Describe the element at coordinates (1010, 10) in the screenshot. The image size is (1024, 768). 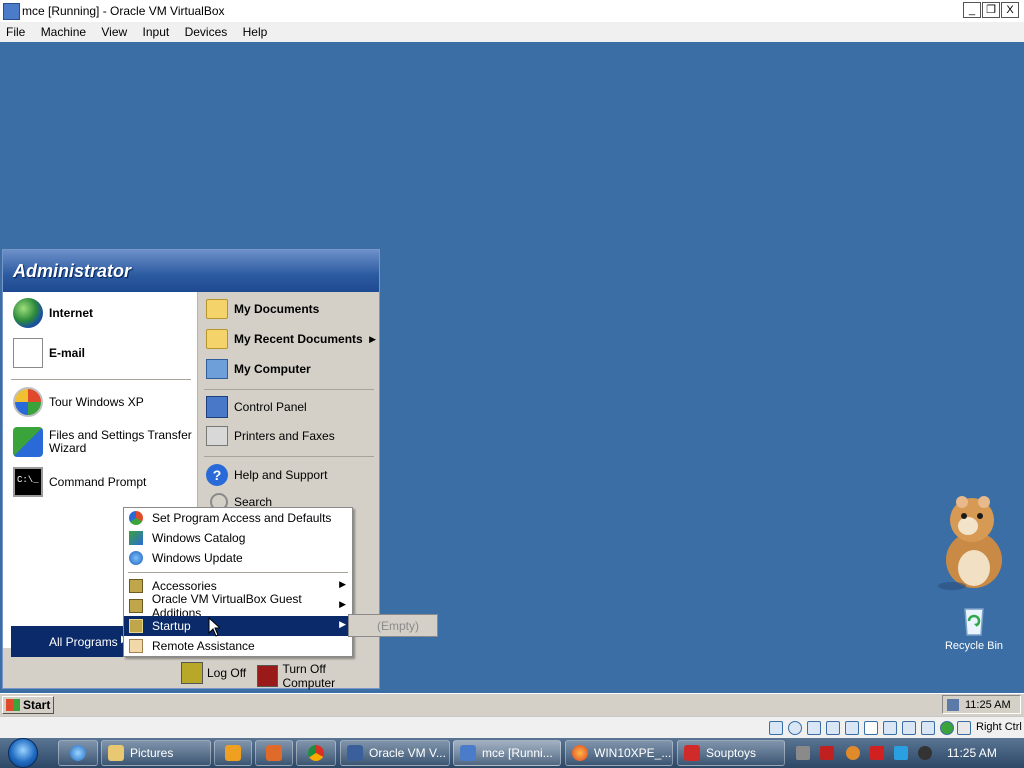
I see `close-button: X` at that location.